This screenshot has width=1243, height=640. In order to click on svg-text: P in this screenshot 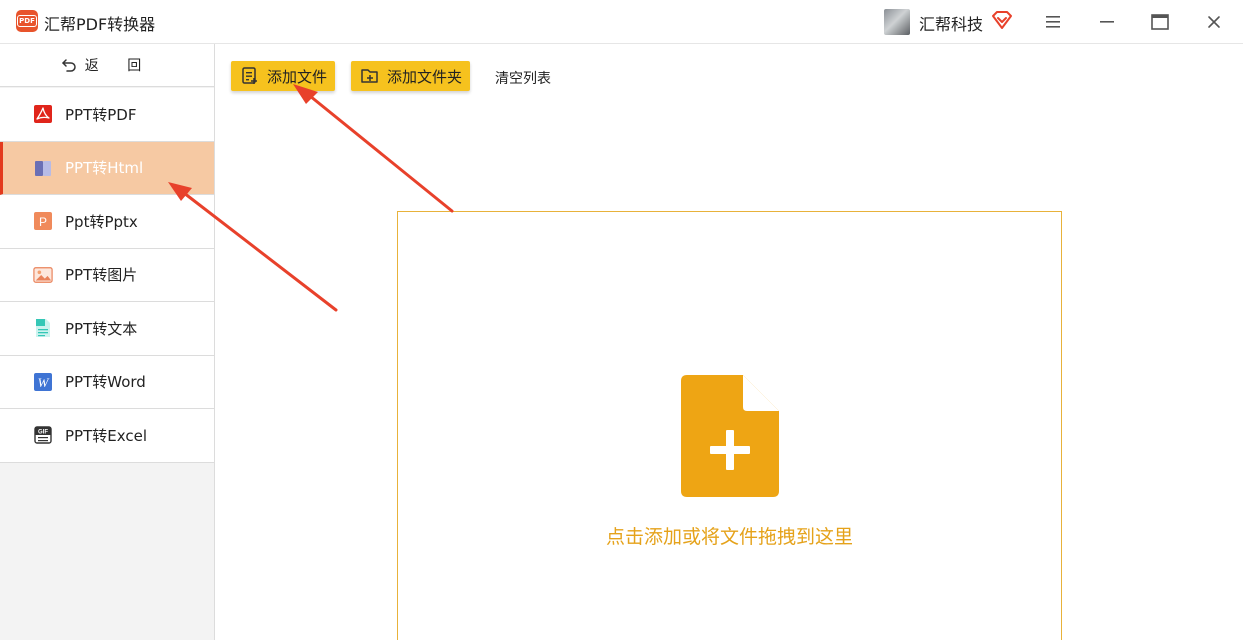, I will do `click(43, 222)`.